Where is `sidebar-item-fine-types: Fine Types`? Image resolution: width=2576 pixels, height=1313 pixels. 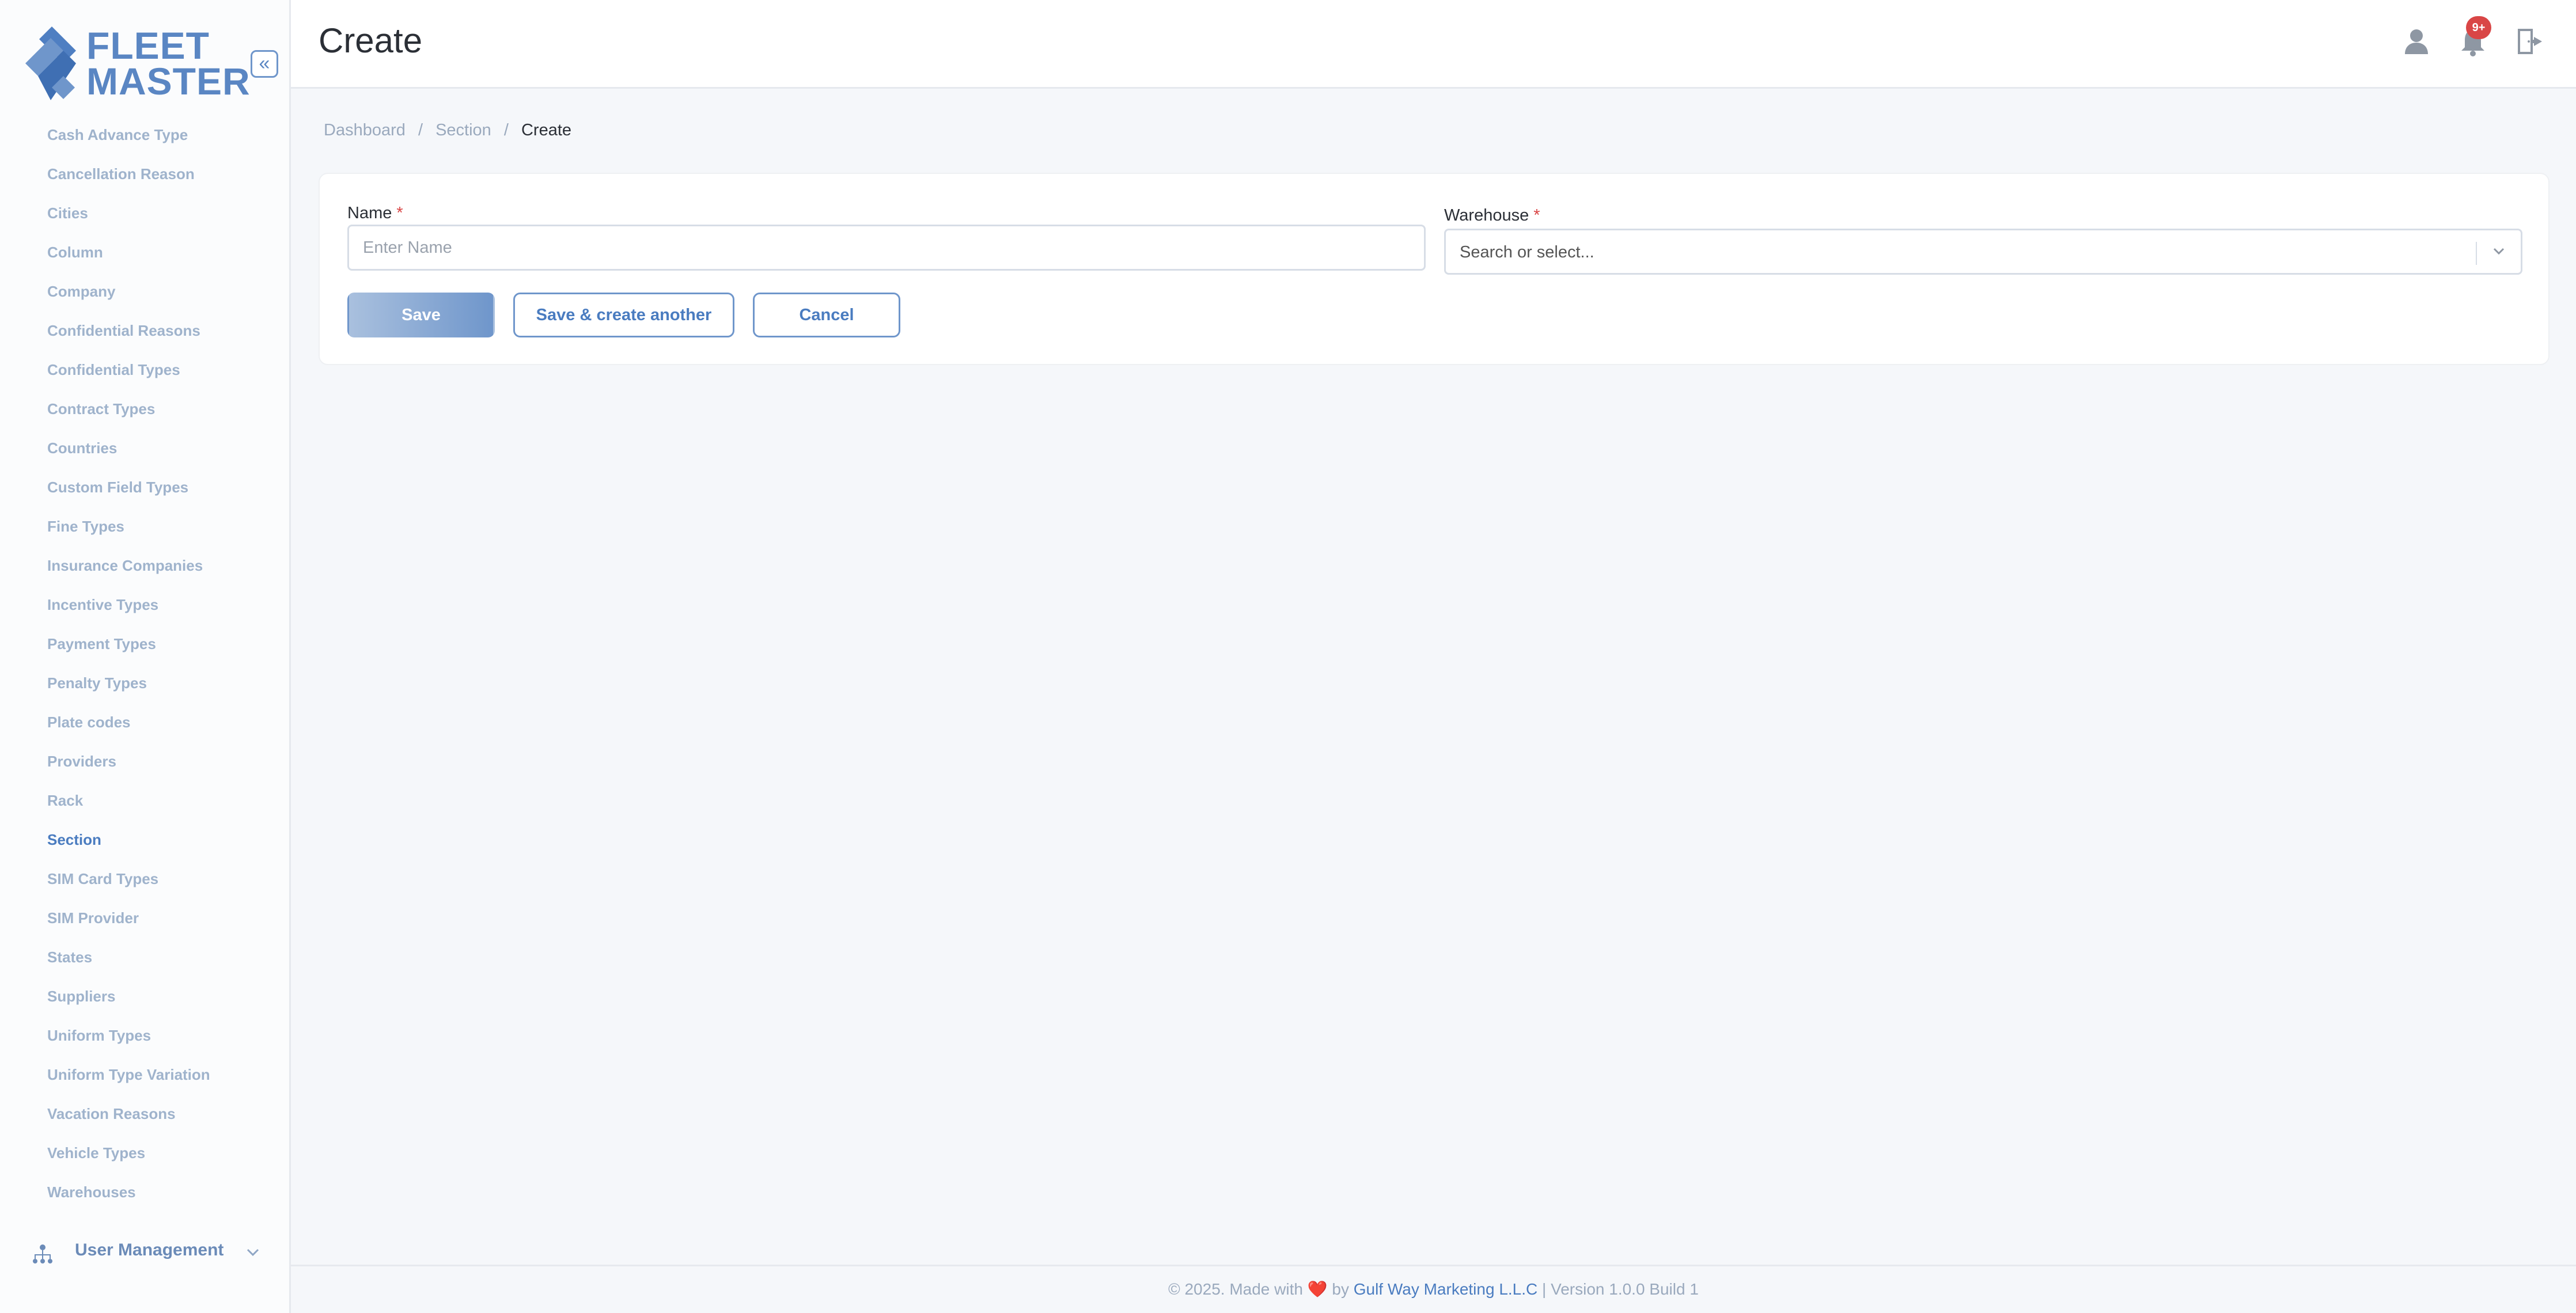 sidebar-item-fine-types: Fine Types is located at coordinates (145, 526).